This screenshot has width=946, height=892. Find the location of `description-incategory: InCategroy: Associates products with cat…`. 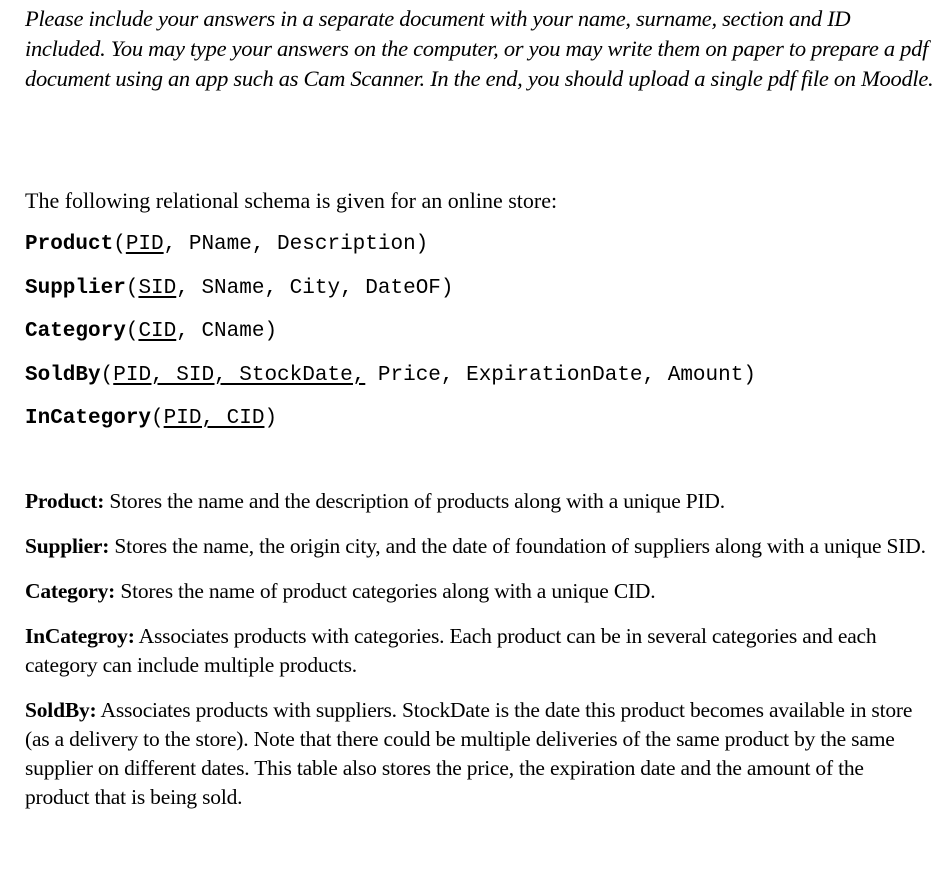

description-incategory: InCategroy: Associates products with cat… is located at coordinates (477, 651).